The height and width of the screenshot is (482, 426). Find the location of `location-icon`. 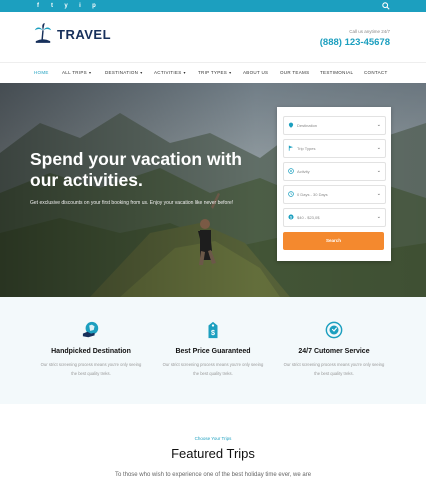

location-icon is located at coordinates (291, 125).